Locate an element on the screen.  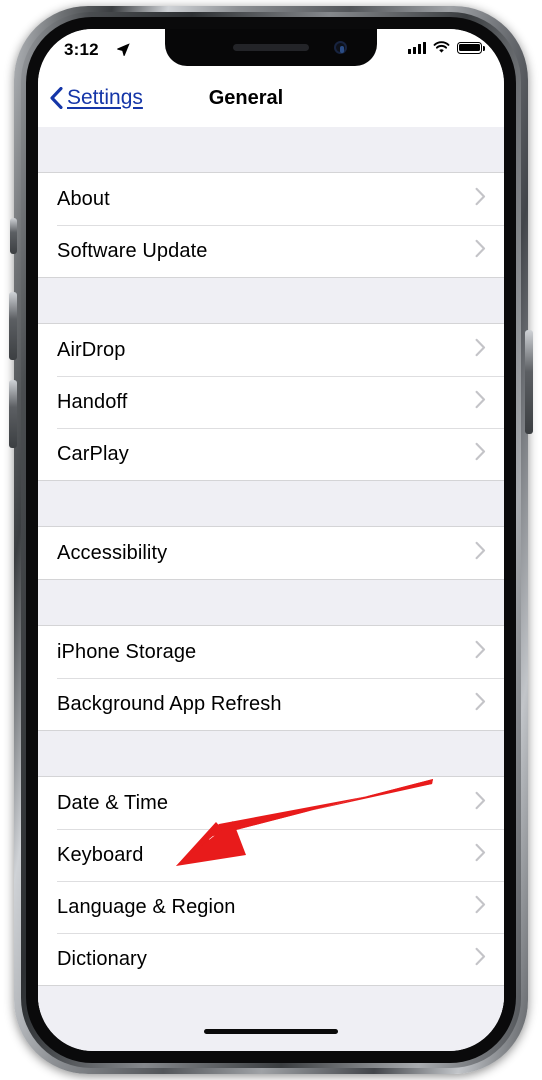
settings-row-iphone-storage: iPhone Storage is located at coordinates (271, 652).